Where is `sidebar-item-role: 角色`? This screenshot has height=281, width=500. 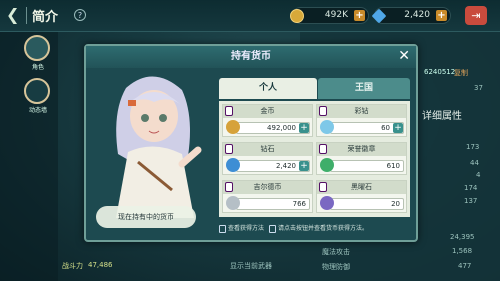 sidebar-item-role: 角色 is located at coordinates (38, 66).